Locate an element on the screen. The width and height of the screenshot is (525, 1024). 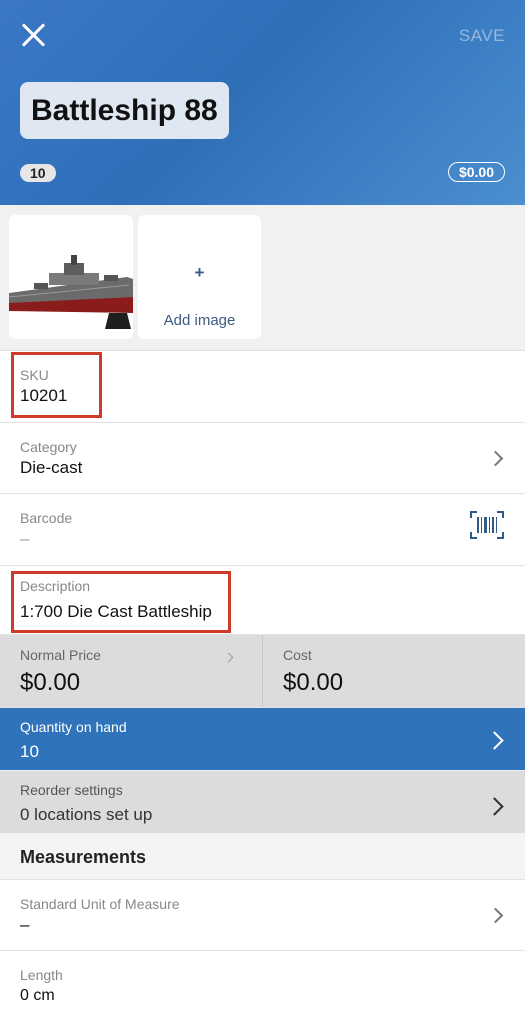
category-field: Category Die-cast is located at coordinates (262, 458).